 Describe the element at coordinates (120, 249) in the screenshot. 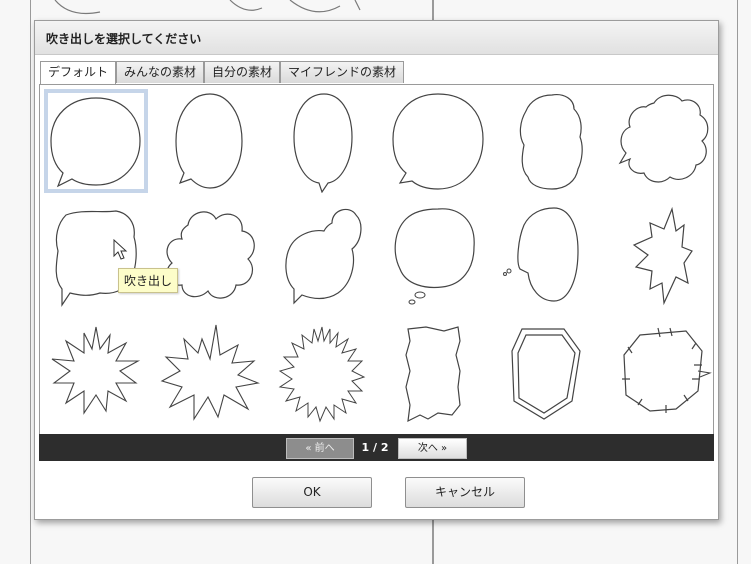

I see `mouse-pointer-icon` at that location.